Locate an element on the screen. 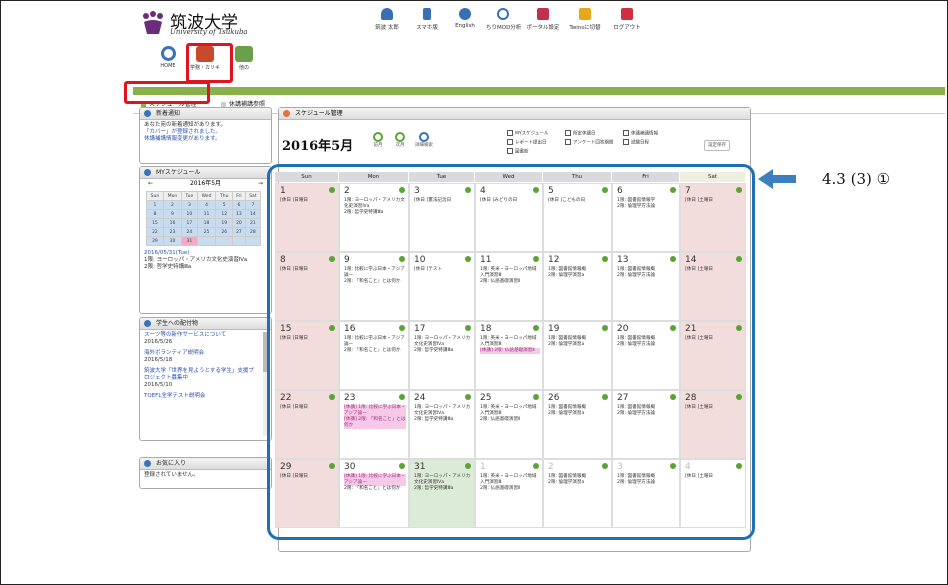  filter-surveys: アンケート回答期間 is located at coordinates (589, 142).